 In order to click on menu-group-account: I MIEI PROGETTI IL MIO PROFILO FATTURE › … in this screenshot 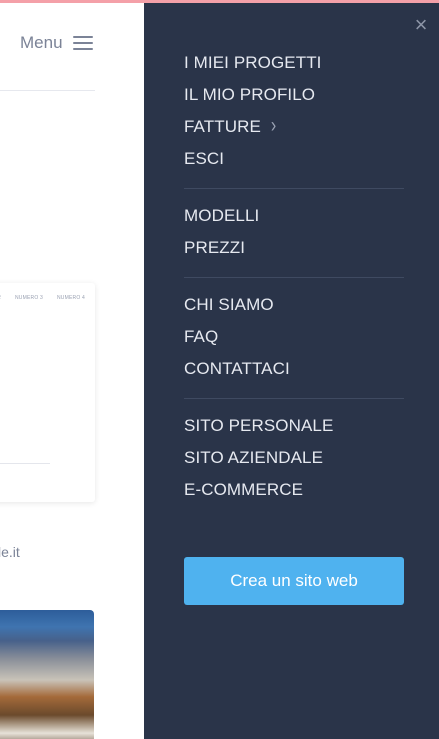, I will do `click(294, 111)`.